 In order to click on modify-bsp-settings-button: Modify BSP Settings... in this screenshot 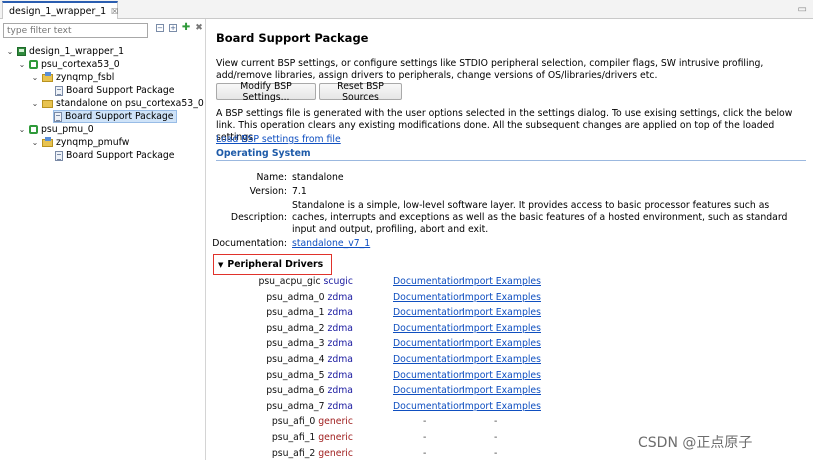, I will do `click(266, 92)`.